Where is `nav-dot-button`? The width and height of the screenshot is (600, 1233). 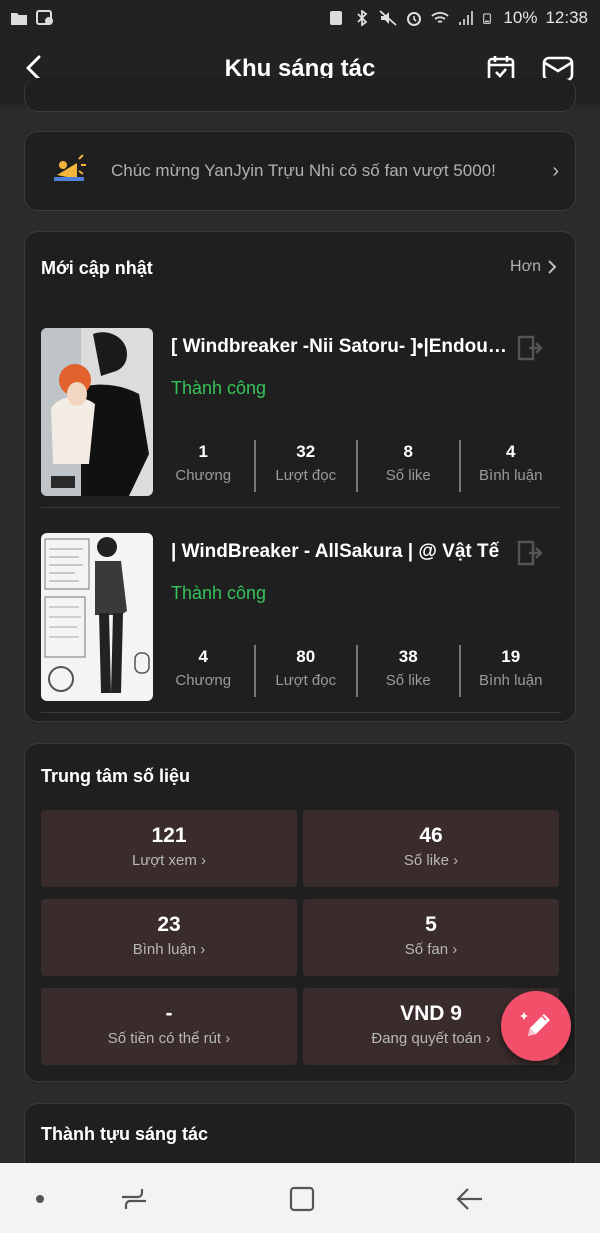 nav-dot-button is located at coordinates (40, 1199).